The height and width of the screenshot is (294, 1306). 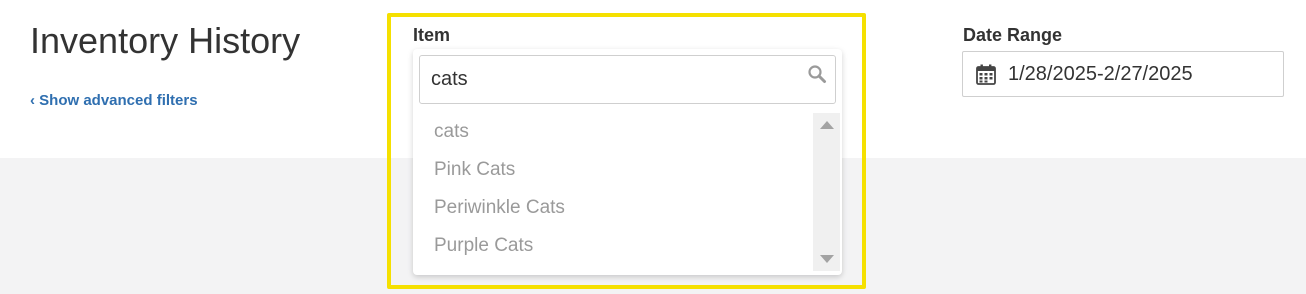 I want to click on option-periwinkle-cats: Periwinkle Cats, so click(x=613, y=208).